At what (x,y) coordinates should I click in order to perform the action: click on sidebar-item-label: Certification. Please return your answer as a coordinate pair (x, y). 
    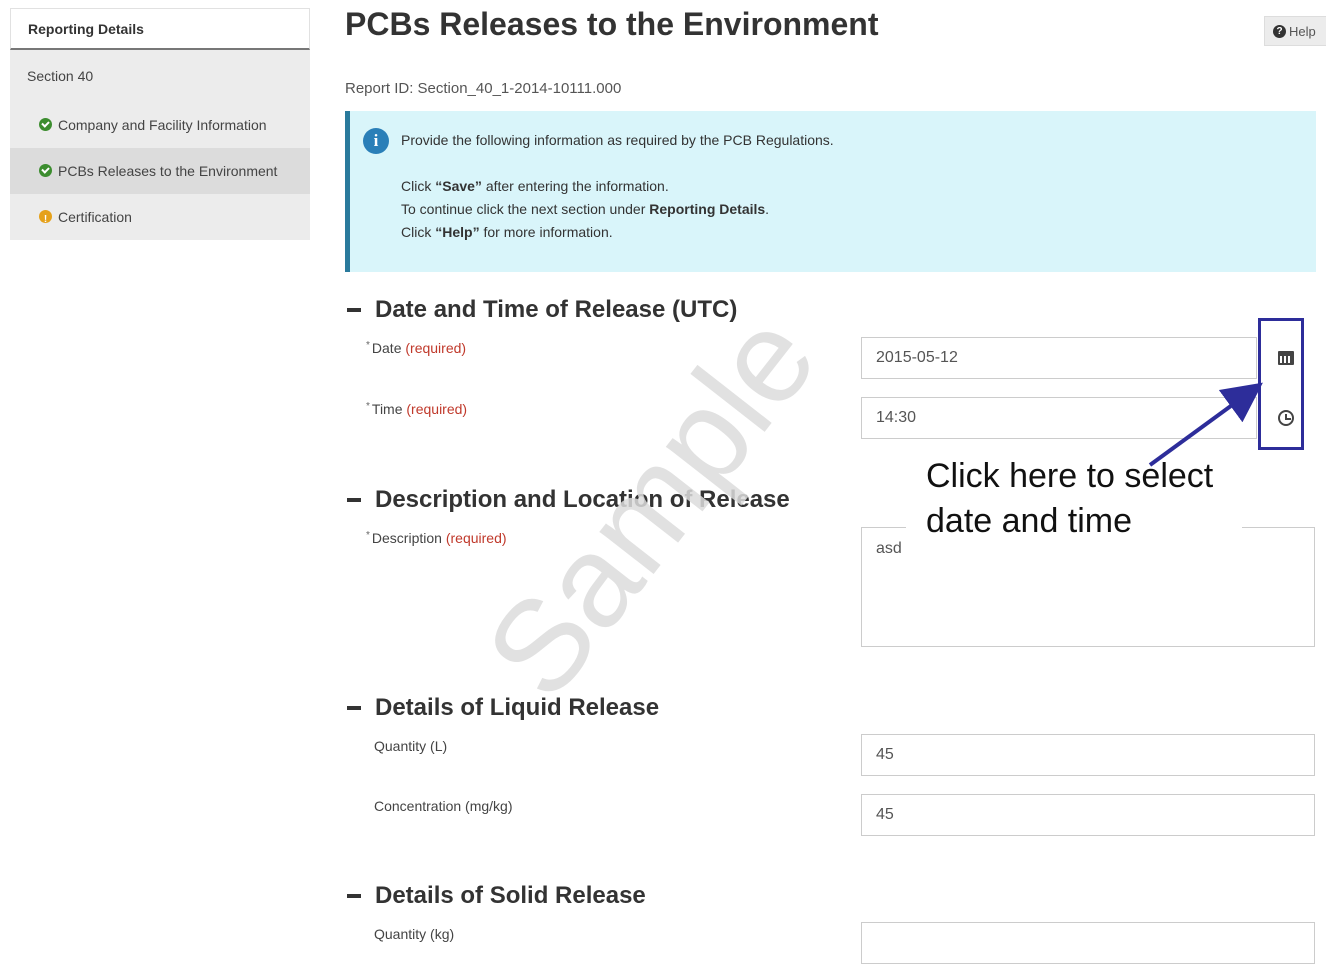
    Looking at the image, I should click on (95, 217).